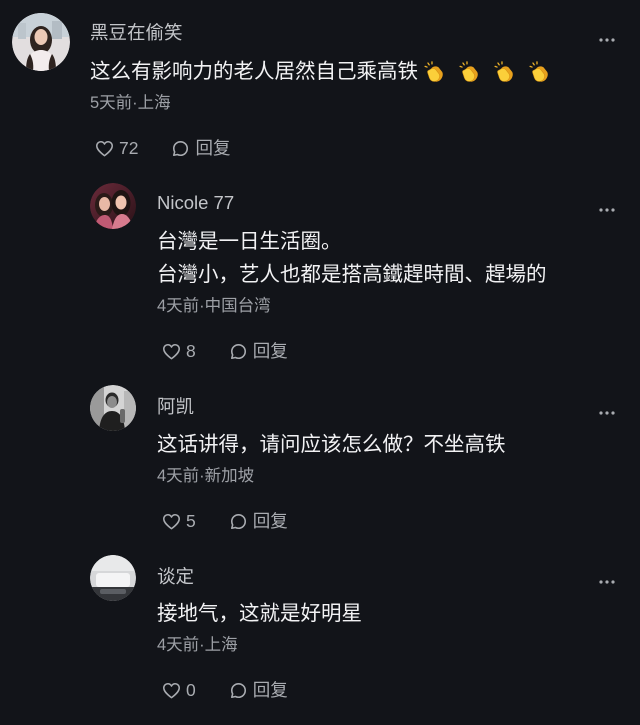  What do you see at coordinates (136, 33) in the screenshot?
I see `username: 黑豆在偷笑` at bounding box center [136, 33].